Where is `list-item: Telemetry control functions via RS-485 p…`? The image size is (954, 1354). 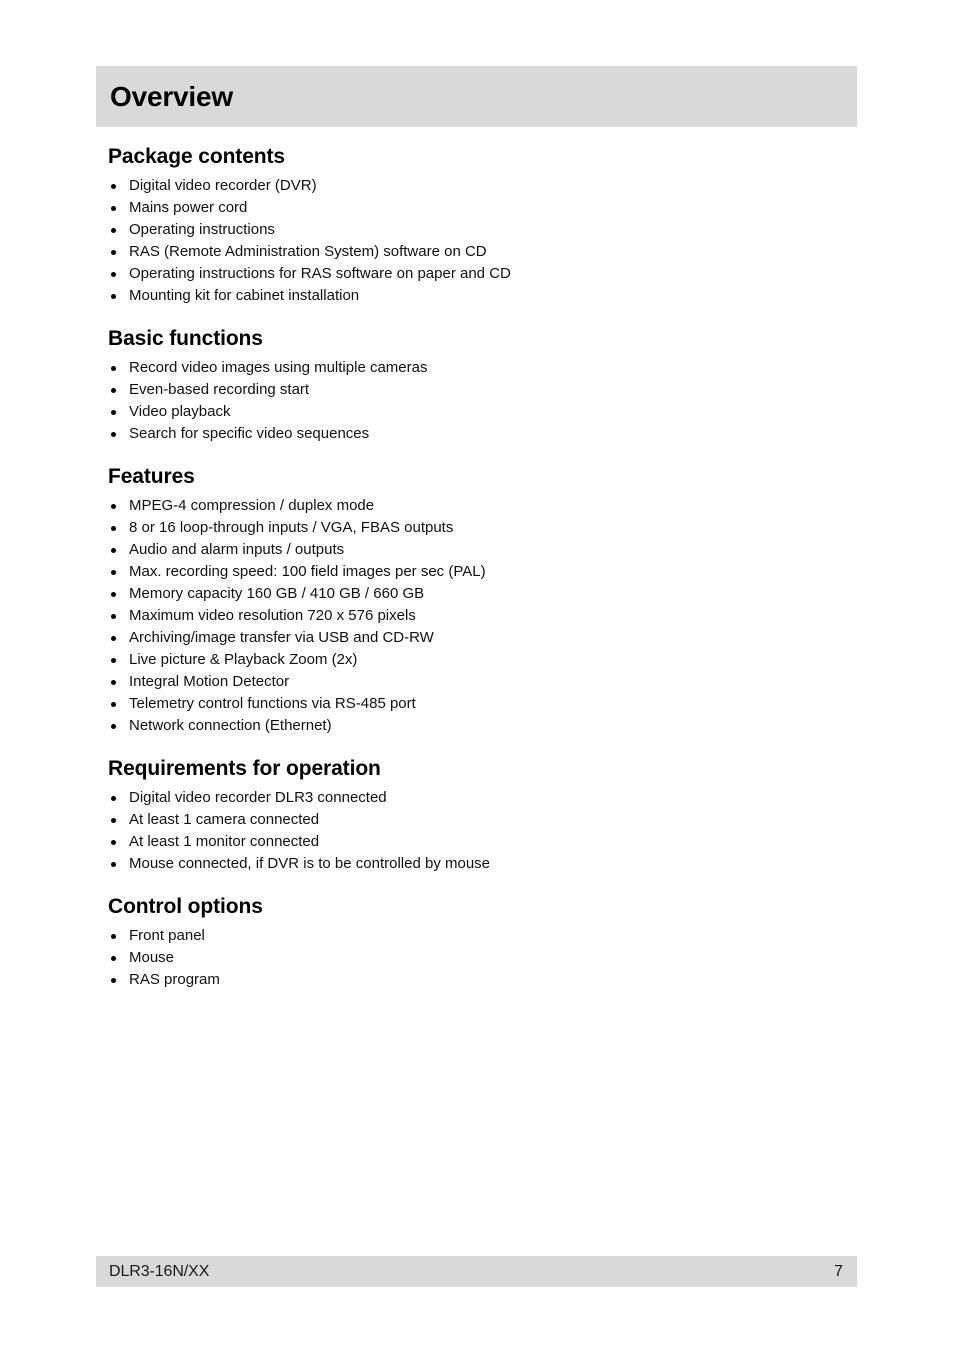
list-item: Telemetry control functions via RS-485 p… is located at coordinates (483, 704).